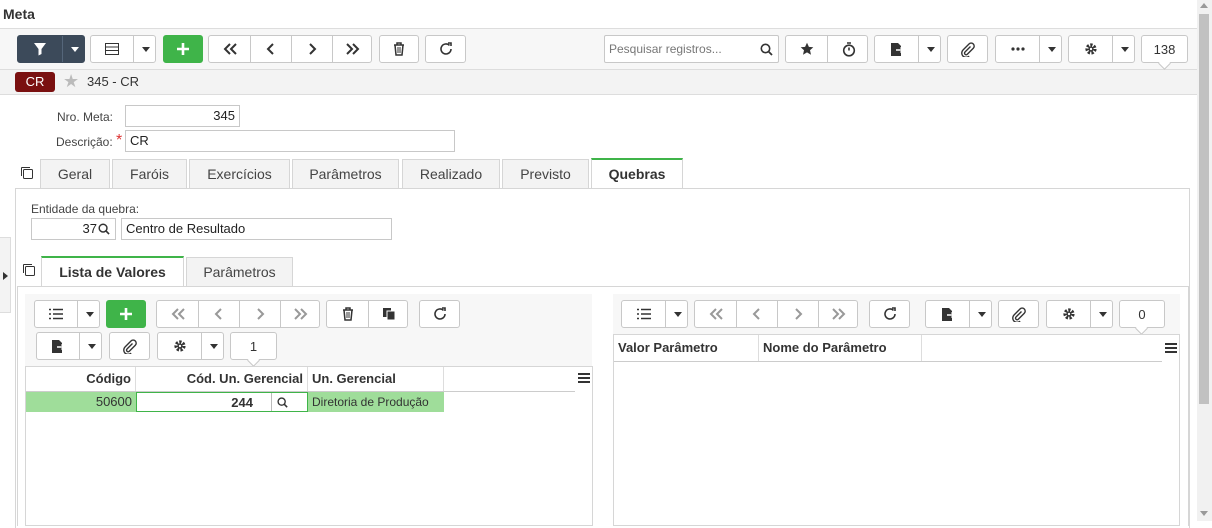 This screenshot has height=528, width=1212. What do you see at coordinates (981, 314) in the screenshot?
I see `right-export-dropdown-toggle` at bounding box center [981, 314].